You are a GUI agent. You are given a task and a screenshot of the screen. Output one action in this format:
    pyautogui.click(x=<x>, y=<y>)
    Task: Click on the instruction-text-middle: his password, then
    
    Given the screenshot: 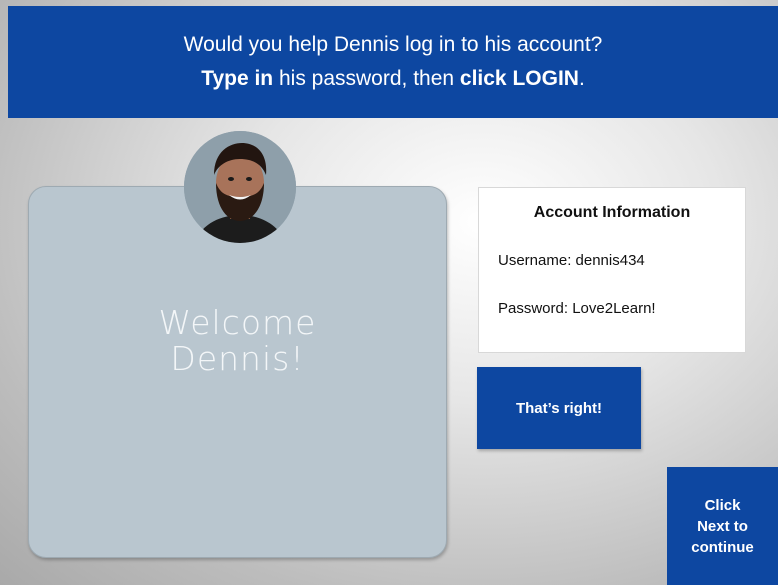 What is the action you would take?
    pyautogui.click(x=366, y=78)
    